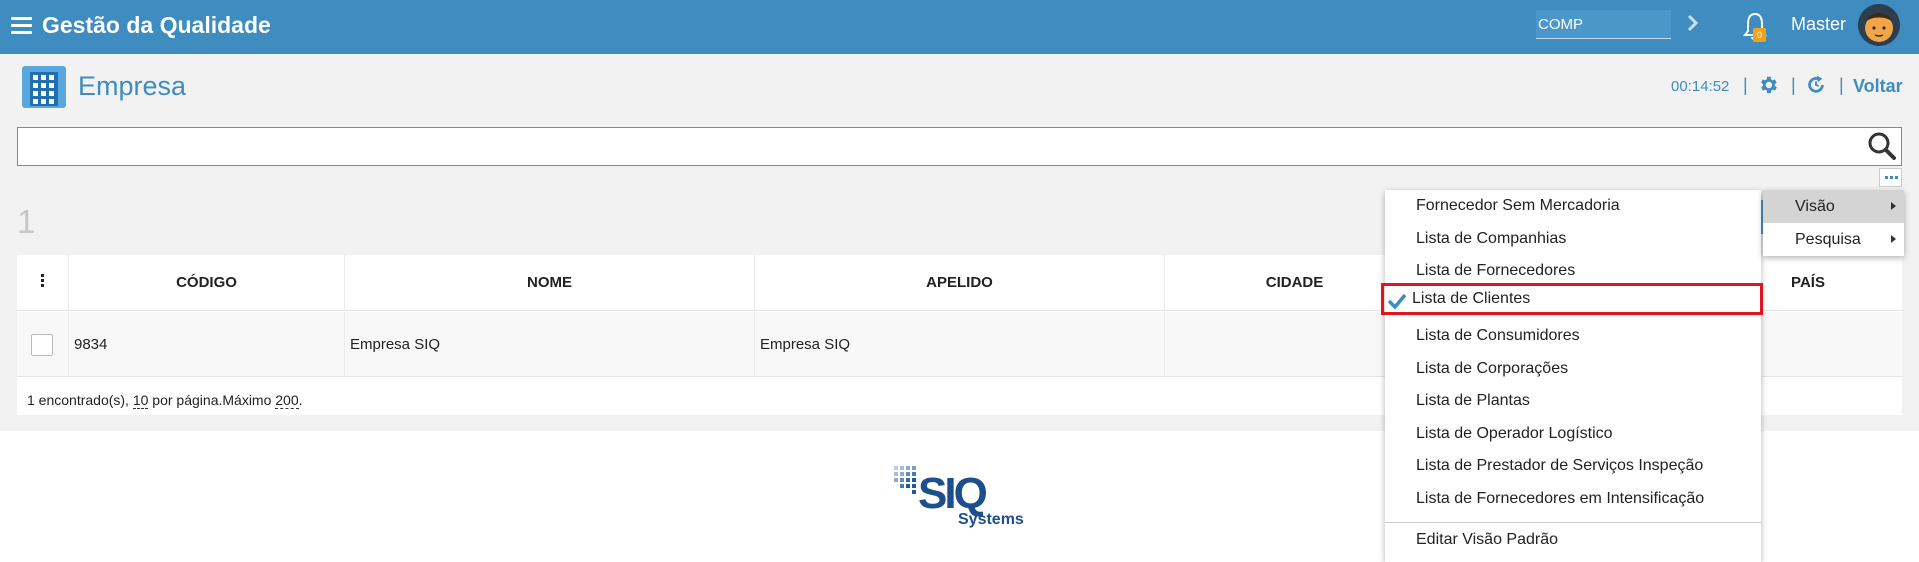 This screenshot has width=1919, height=562. Describe the element at coordinates (1573, 466) in the screenshot. I see `view-option: Lista de Prestador de Serviços Inspeção` at that location.